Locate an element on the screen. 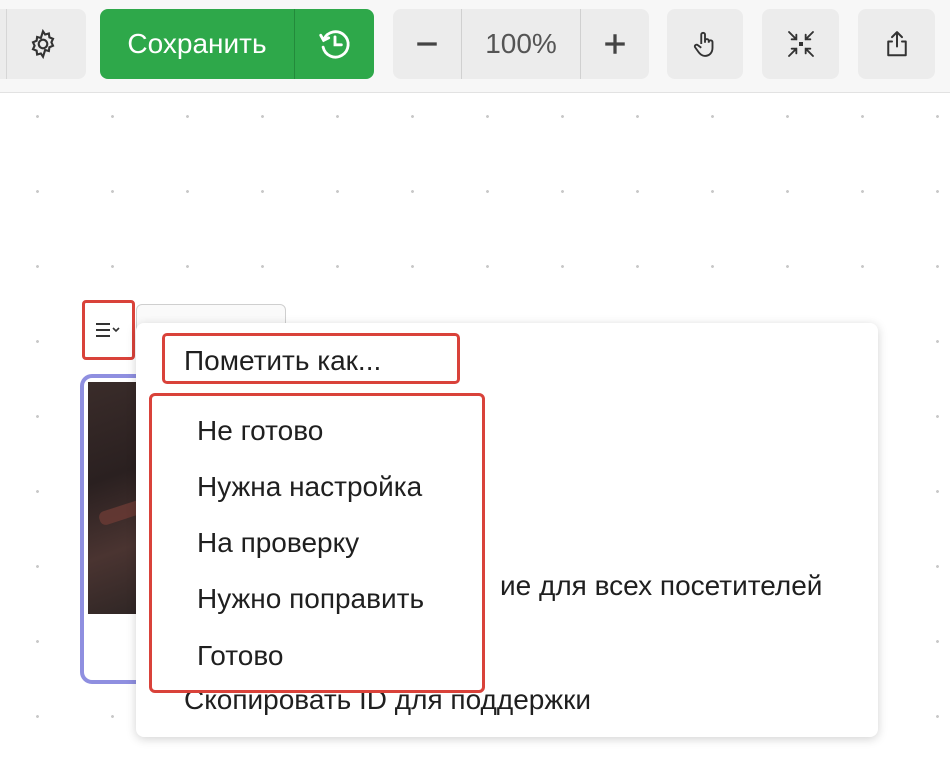  zoom-level: 100% is located at coordinates (521, 44).